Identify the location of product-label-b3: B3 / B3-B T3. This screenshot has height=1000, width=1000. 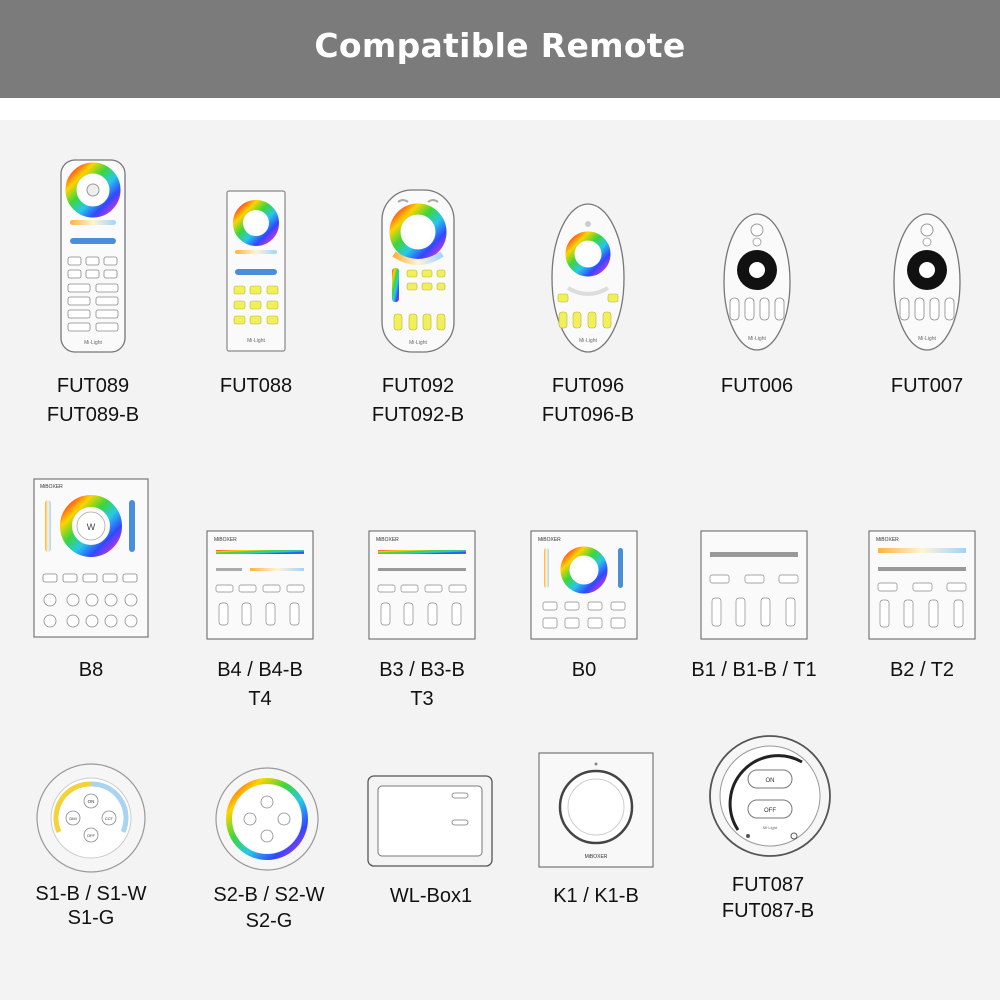
(422, 685).